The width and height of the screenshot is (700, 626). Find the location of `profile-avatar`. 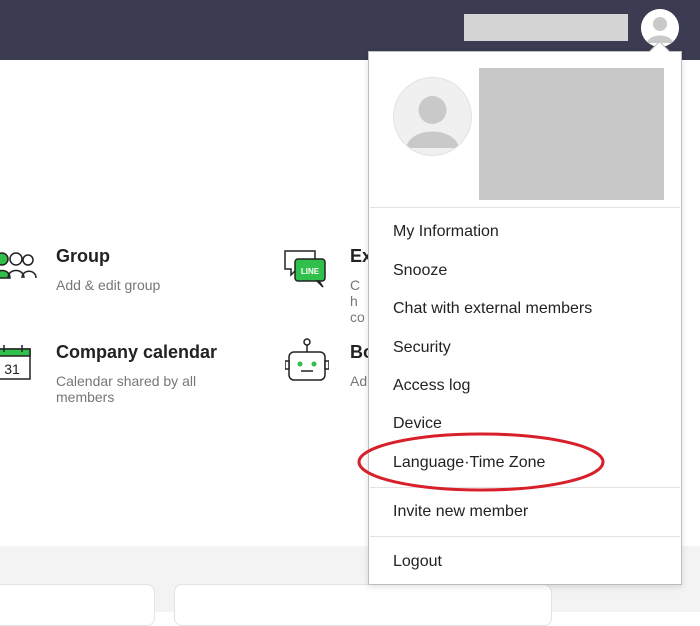

profile-avatar is located at coordinates (432, 116).